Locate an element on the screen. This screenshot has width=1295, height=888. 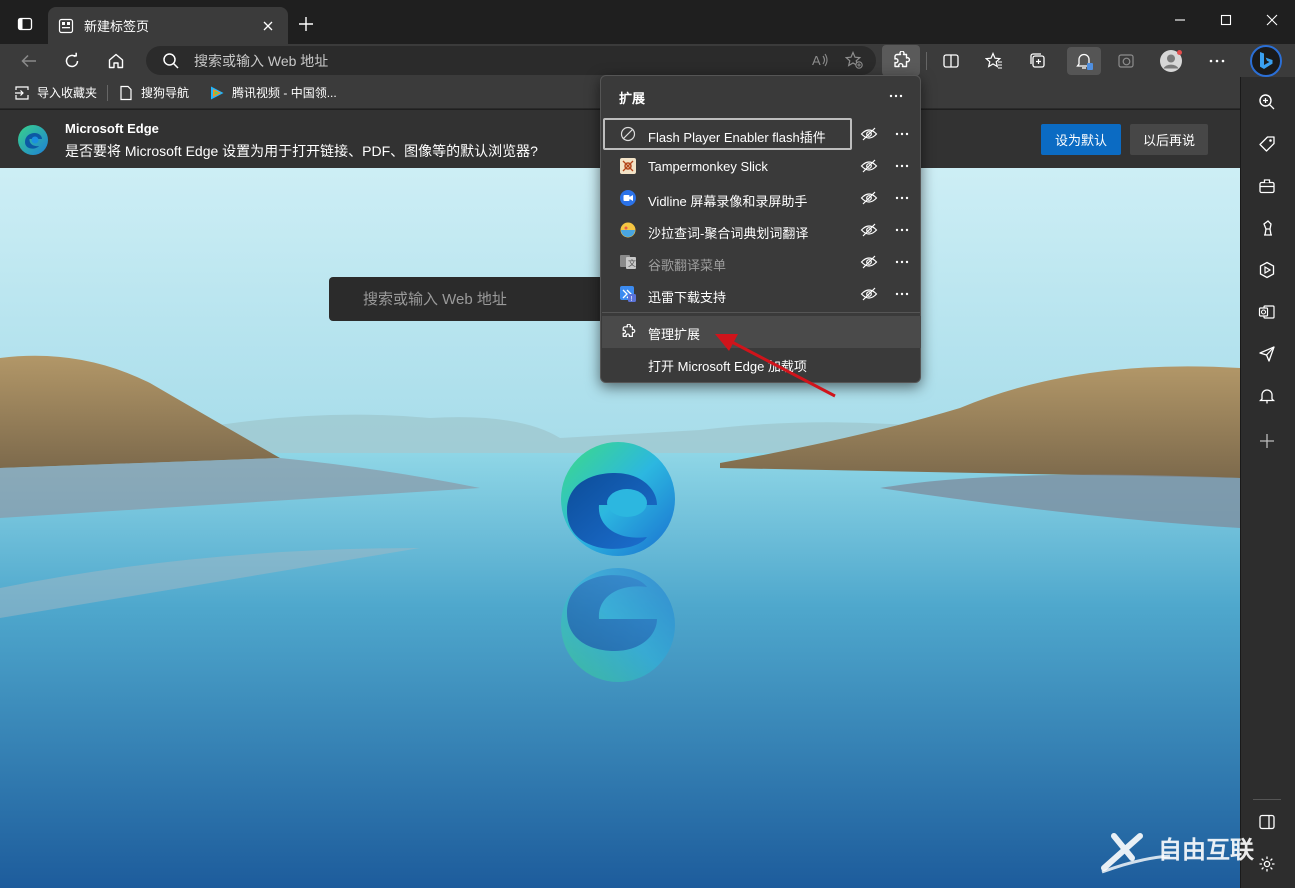
tampermonkey-icon is located at coordinates (628, 166).